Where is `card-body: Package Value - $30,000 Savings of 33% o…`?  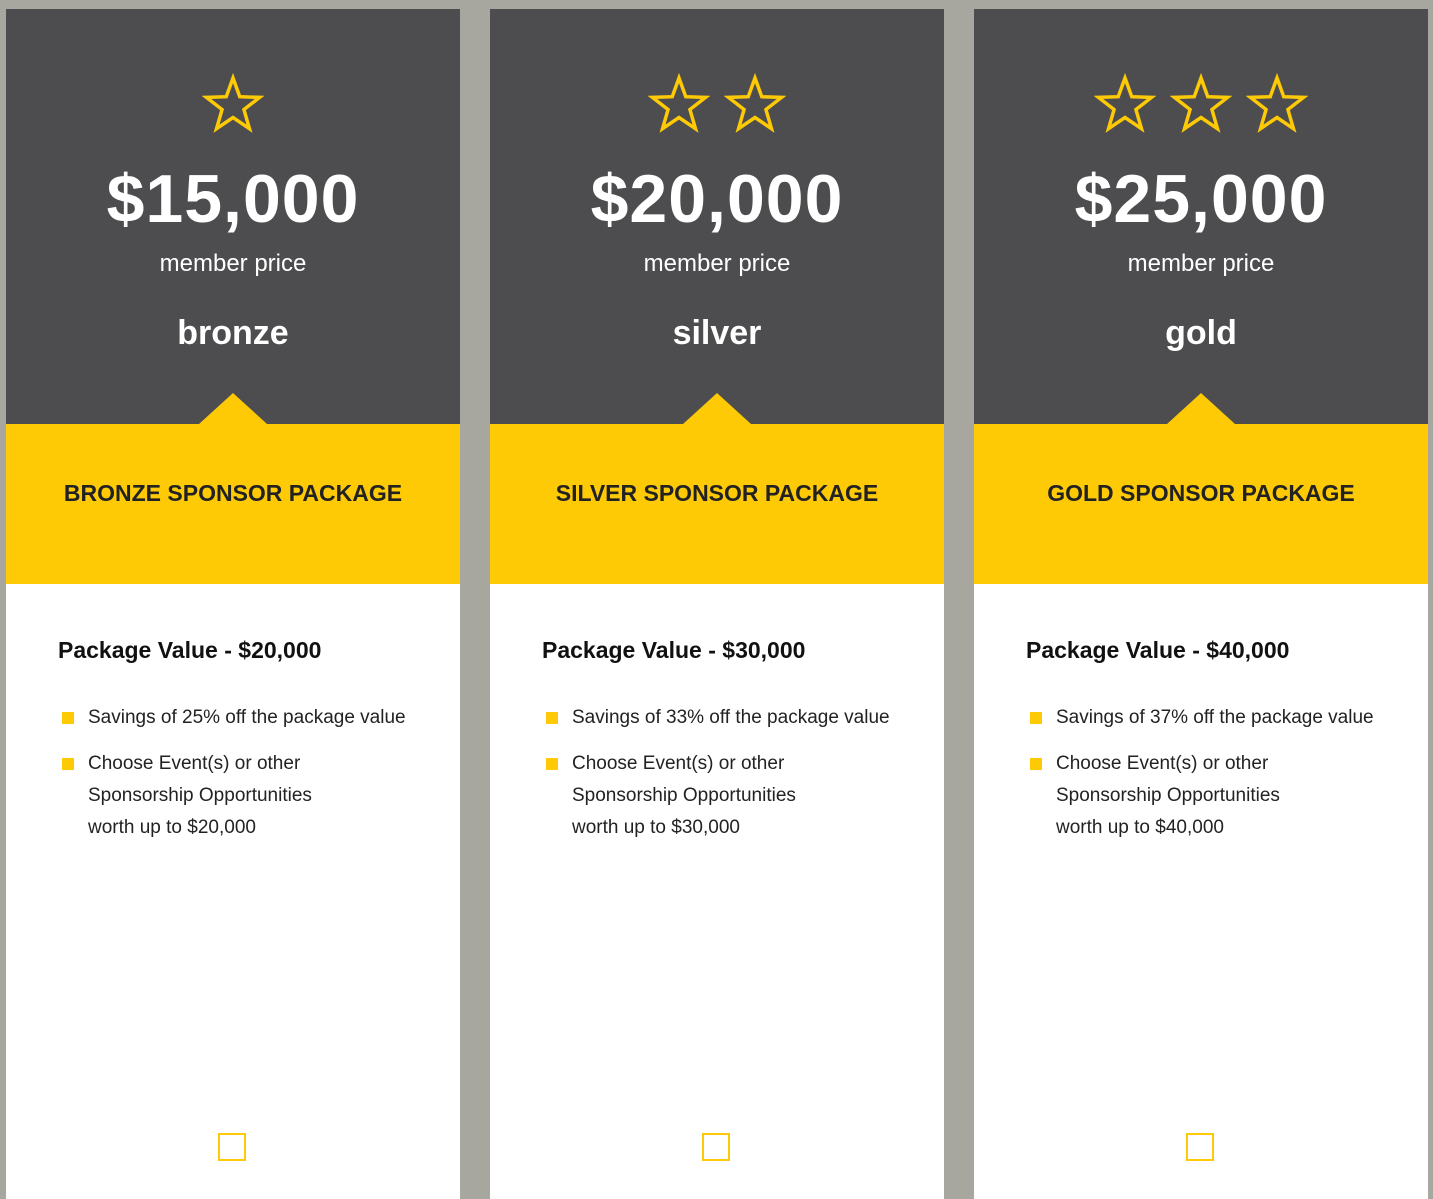
card-body: Package Value - $30,000 Savings of 33% o… is located at coordinates (732, 746).